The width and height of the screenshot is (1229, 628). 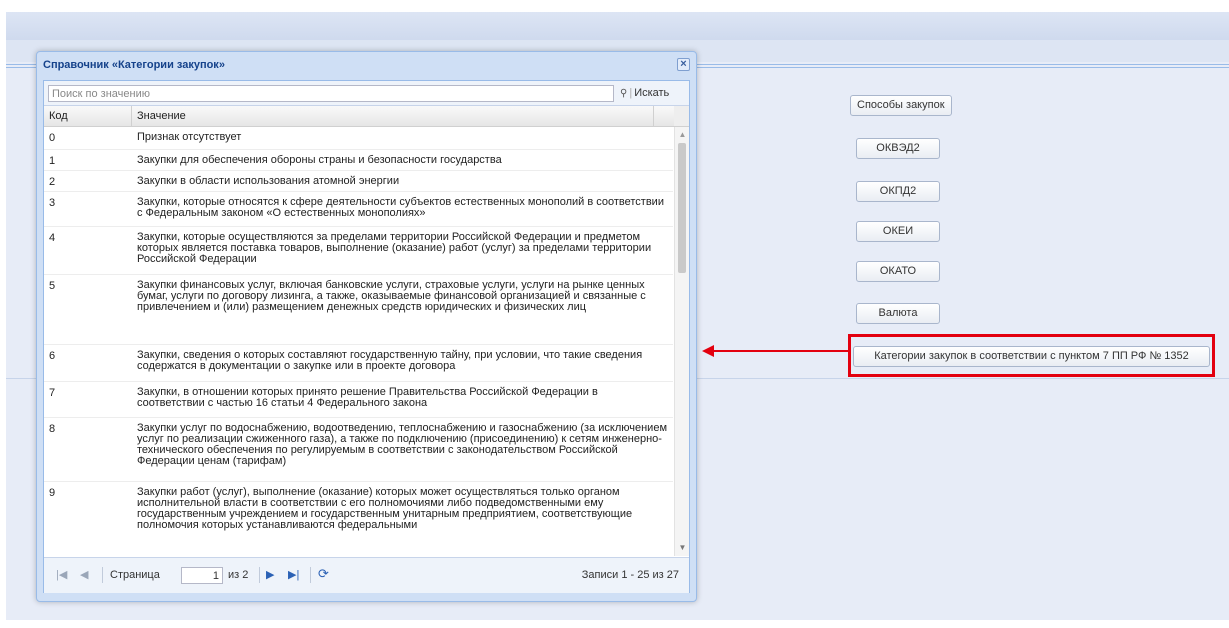 I want to click on top-toolbar-strip, so click(x=617, y=26).